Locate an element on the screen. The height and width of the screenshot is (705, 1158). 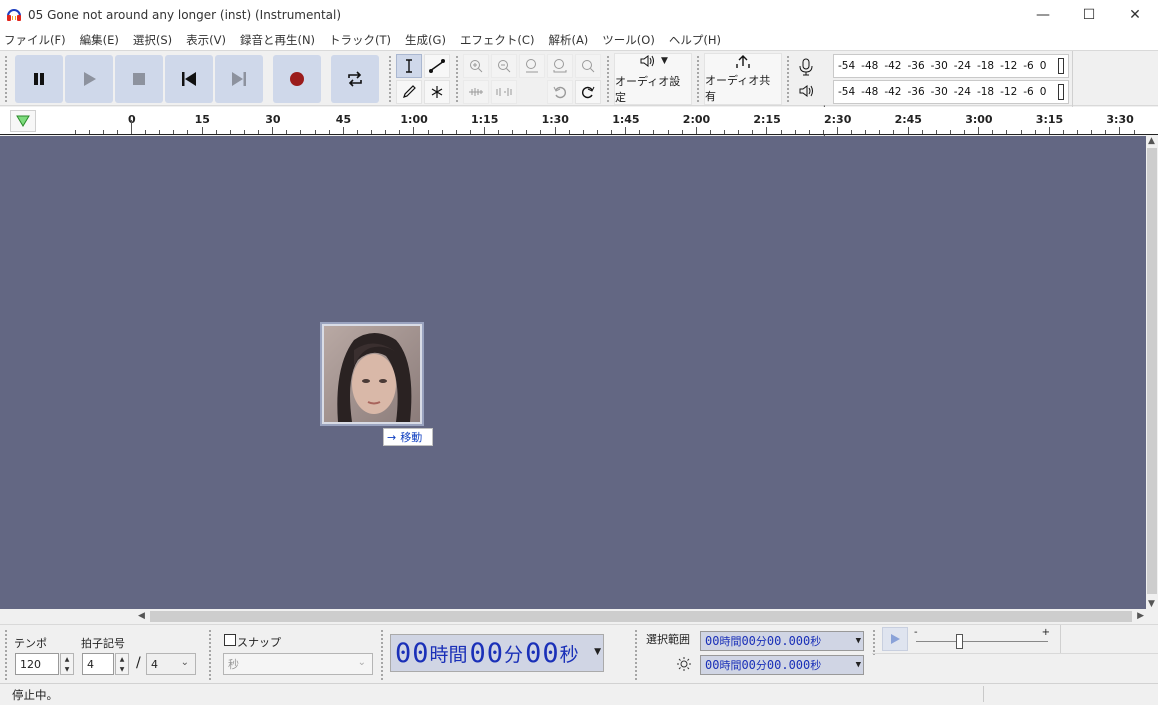
ruler-tick-label: 2:15 is located at coordinates (767, 119).